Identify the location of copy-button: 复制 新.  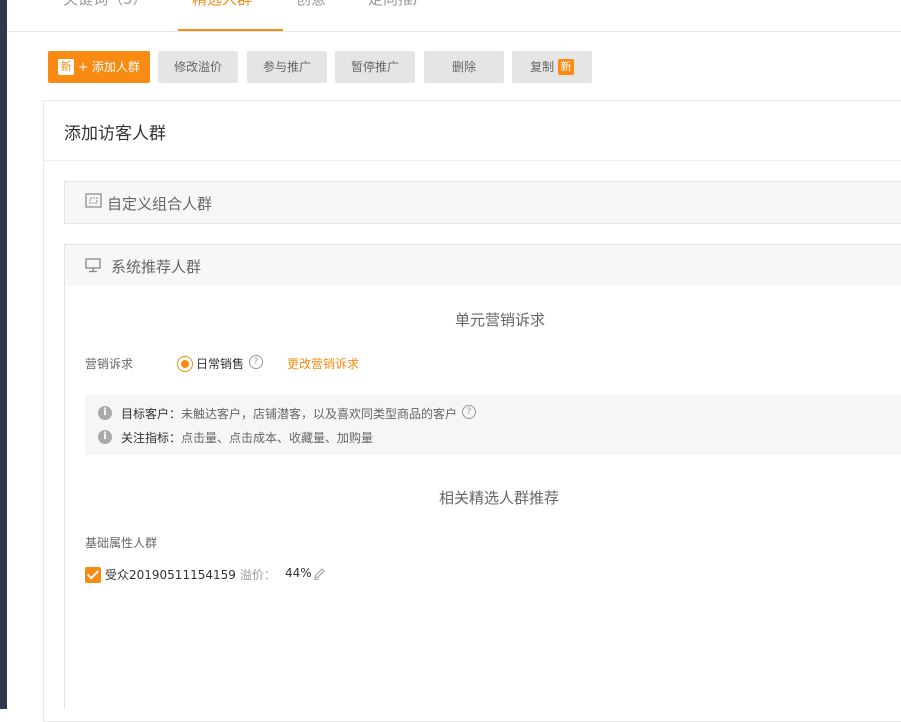
(552, 67).